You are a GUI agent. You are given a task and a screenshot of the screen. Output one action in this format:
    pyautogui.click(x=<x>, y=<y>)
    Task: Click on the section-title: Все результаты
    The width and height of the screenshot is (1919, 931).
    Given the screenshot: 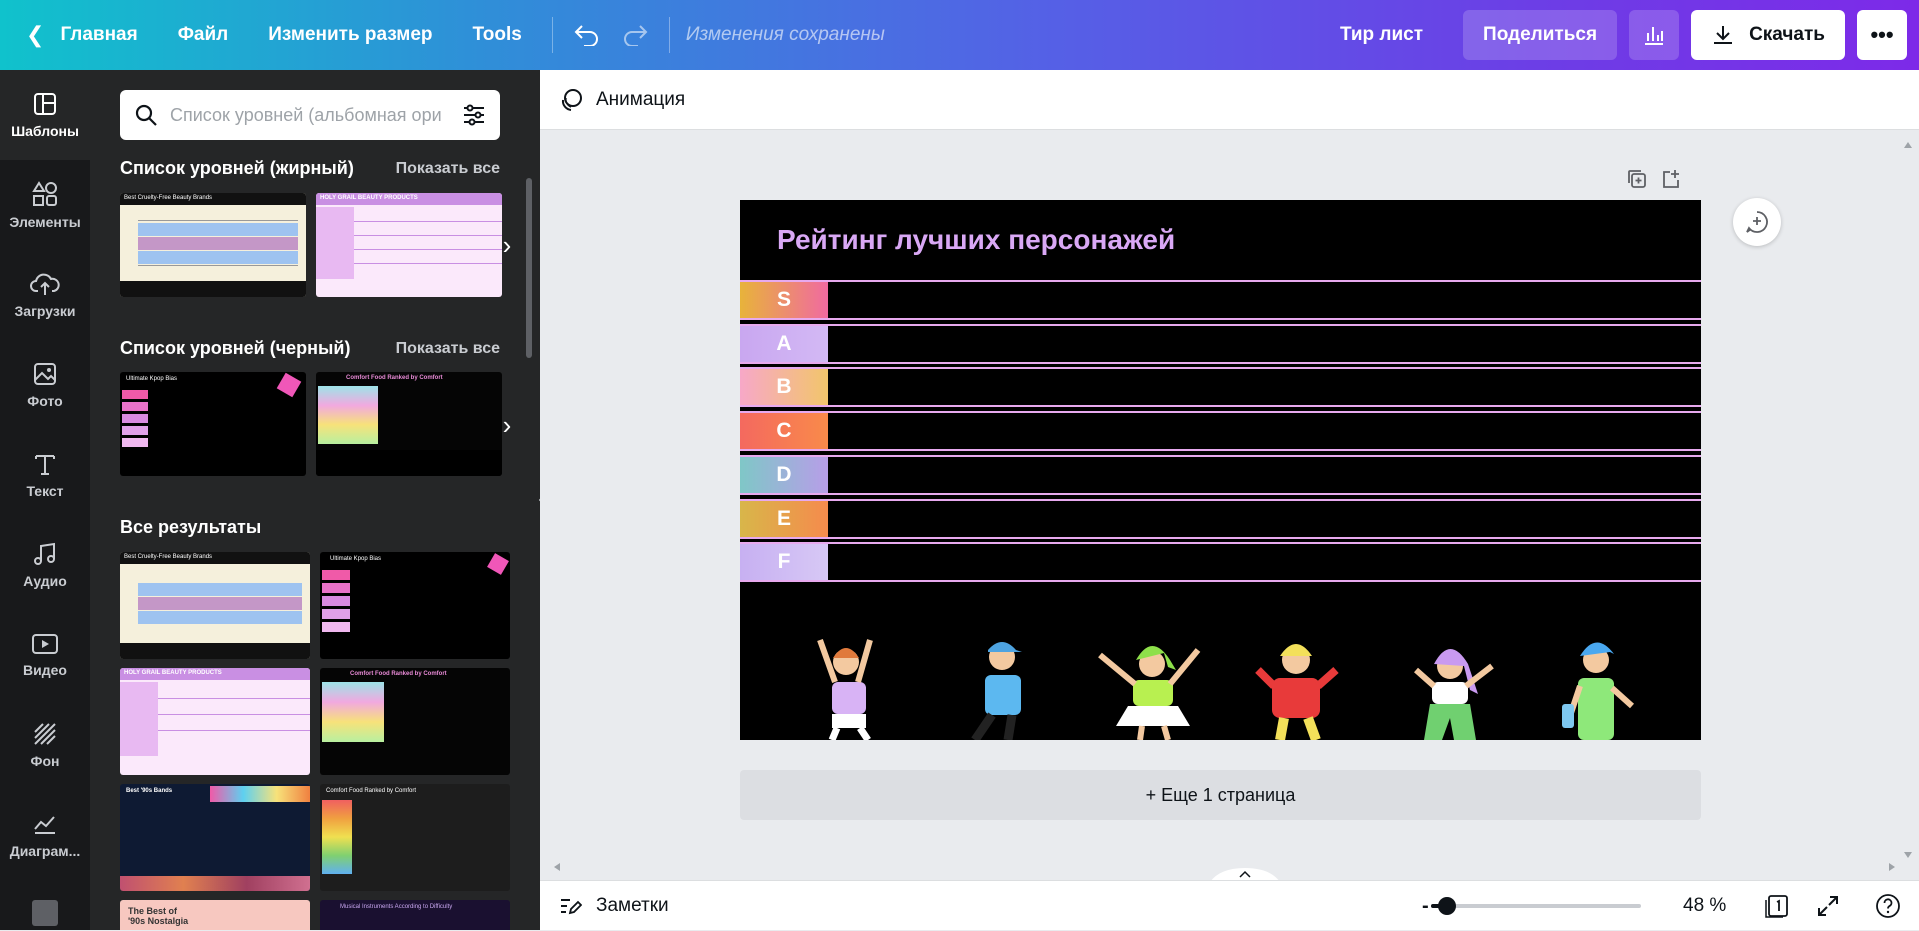 What is the action you would take?
    pyautogui.click(x=191, y=527)
    